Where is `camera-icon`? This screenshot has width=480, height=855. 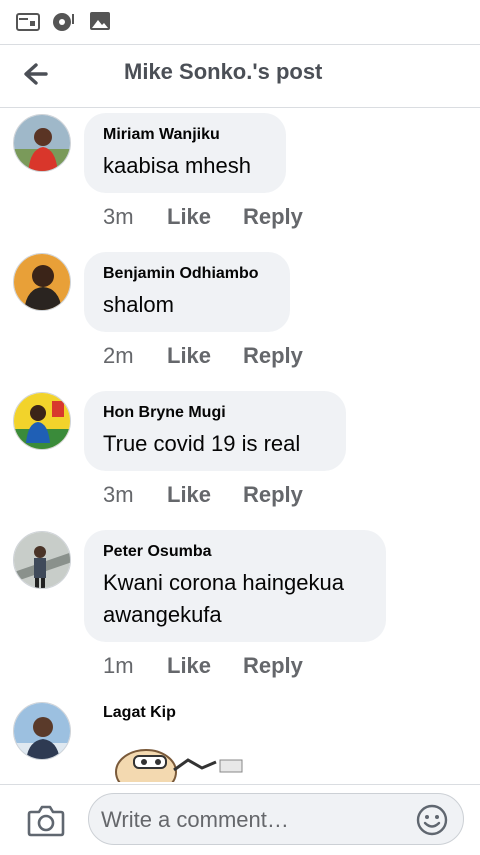
camera-icon is located at coordinates (46, 820).